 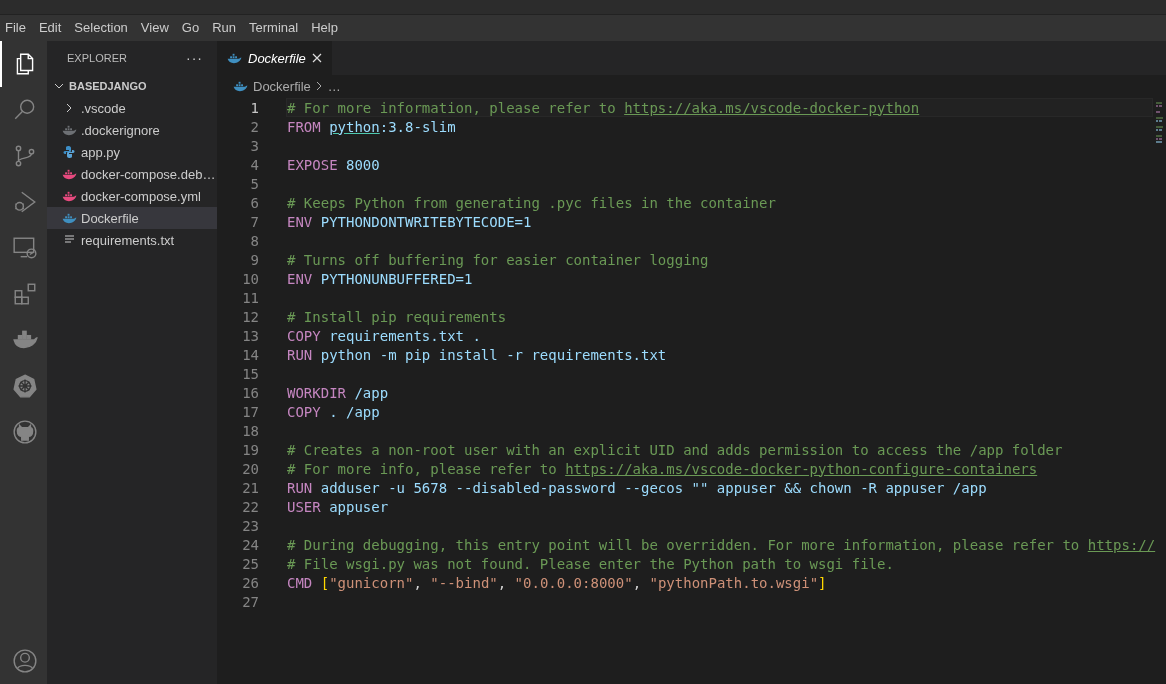 What do you see at coordinates (250, 525) in the screenshot?
I see `line-number: 23` at bounding box center [250, 525].